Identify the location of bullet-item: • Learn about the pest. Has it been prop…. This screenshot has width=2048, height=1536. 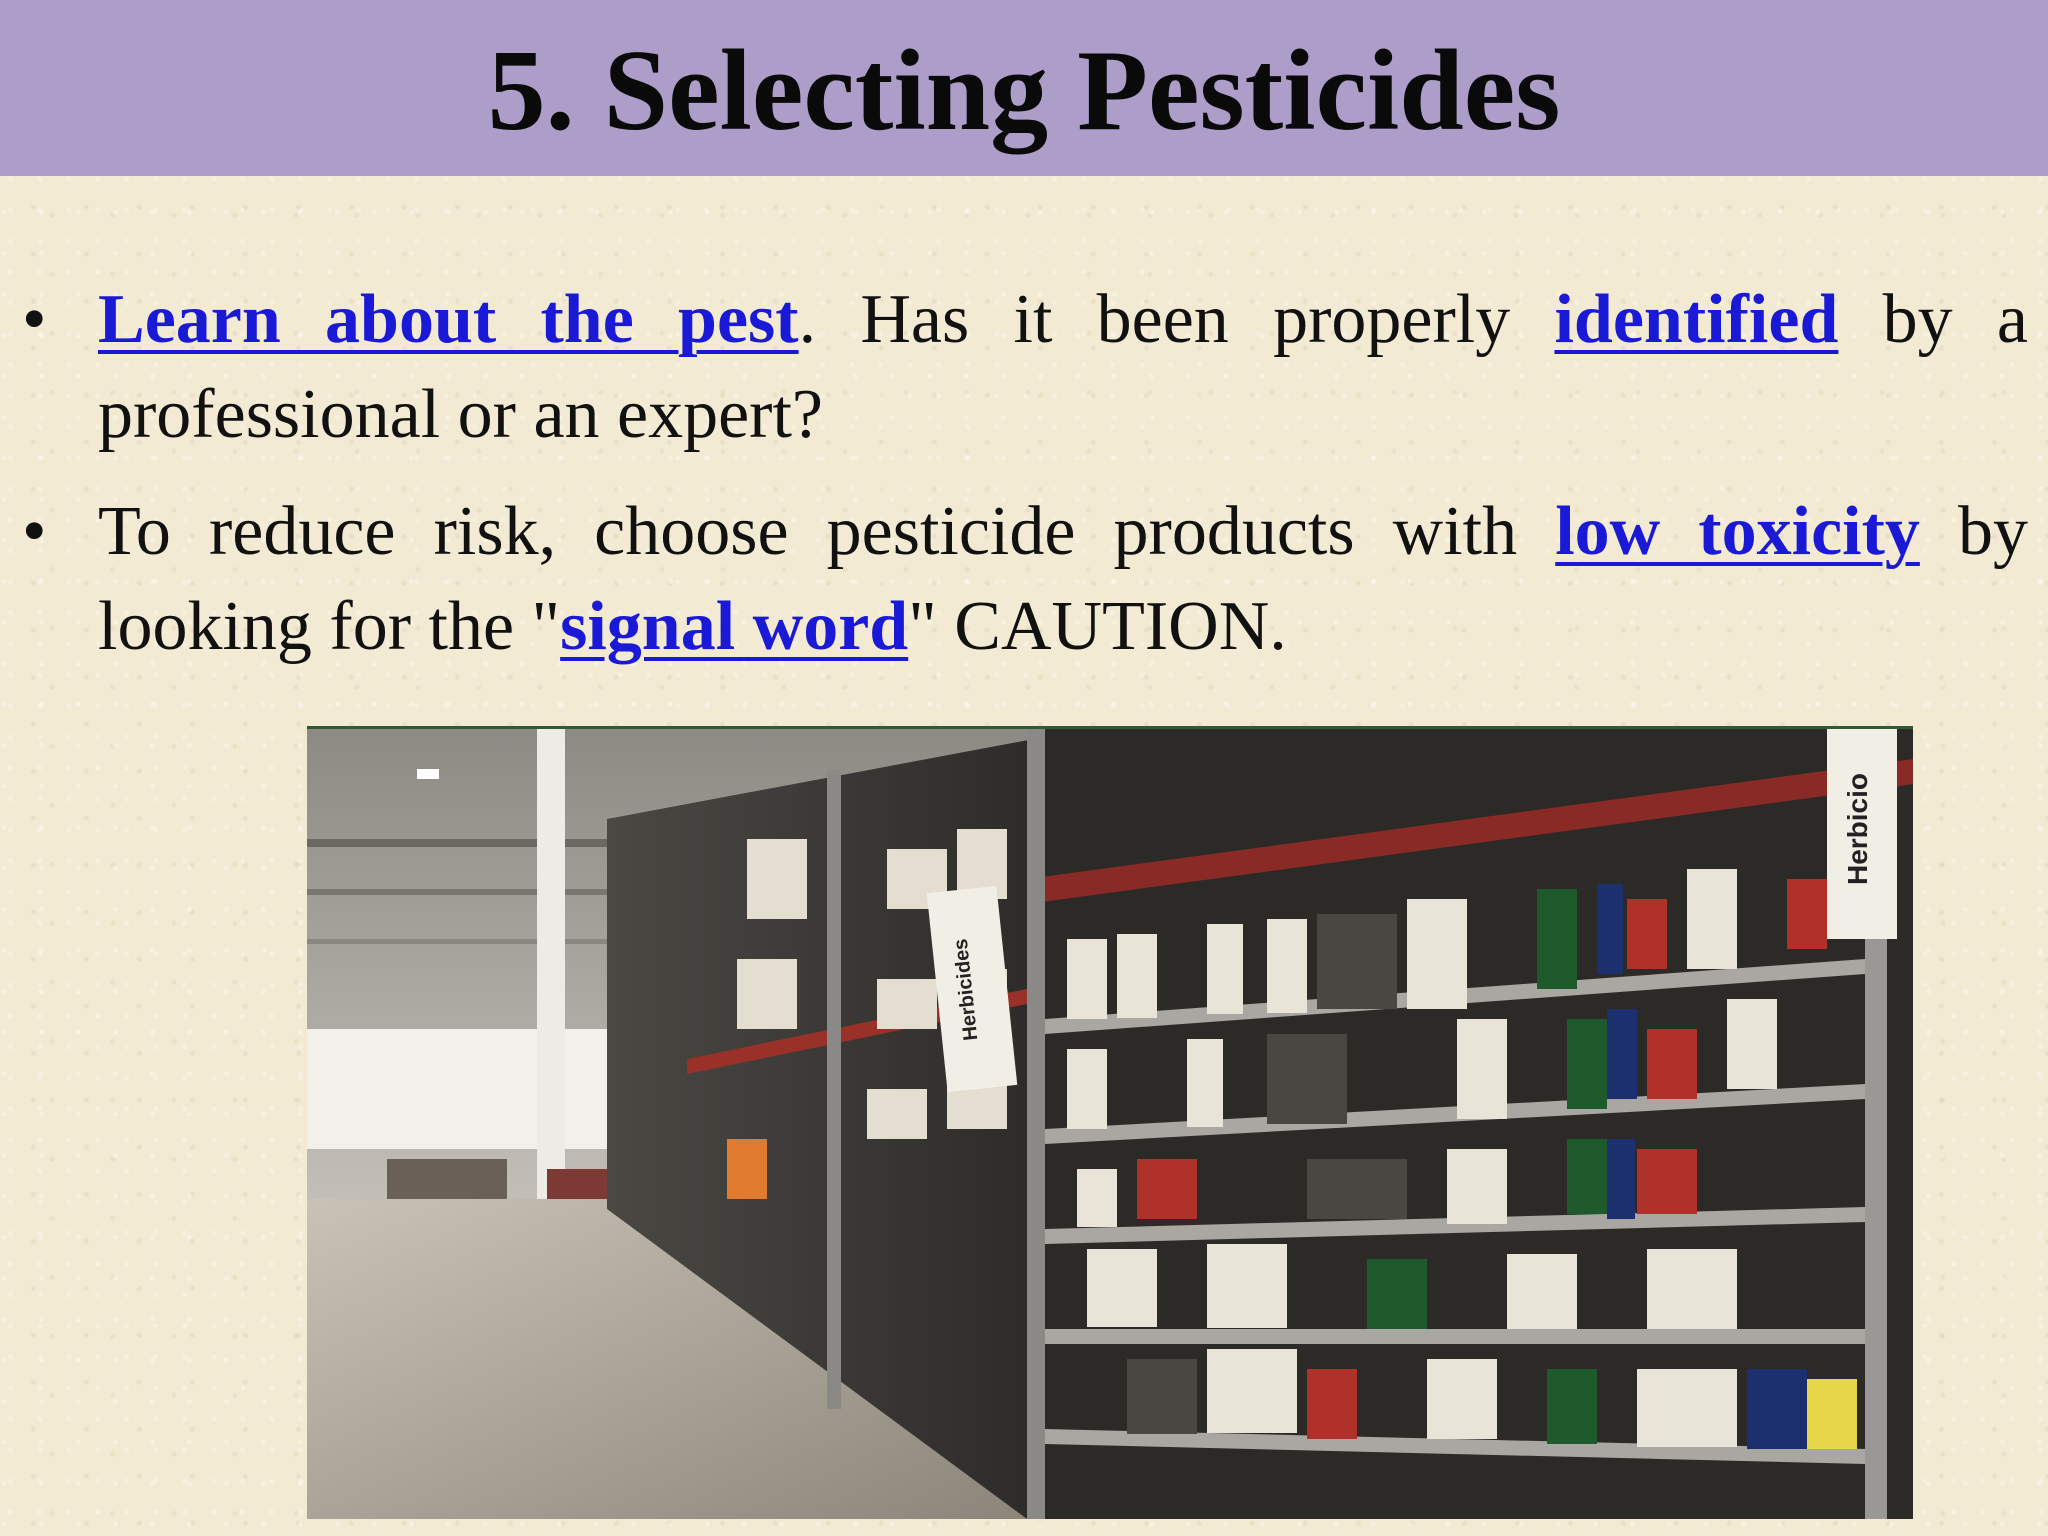
(1025, 367).